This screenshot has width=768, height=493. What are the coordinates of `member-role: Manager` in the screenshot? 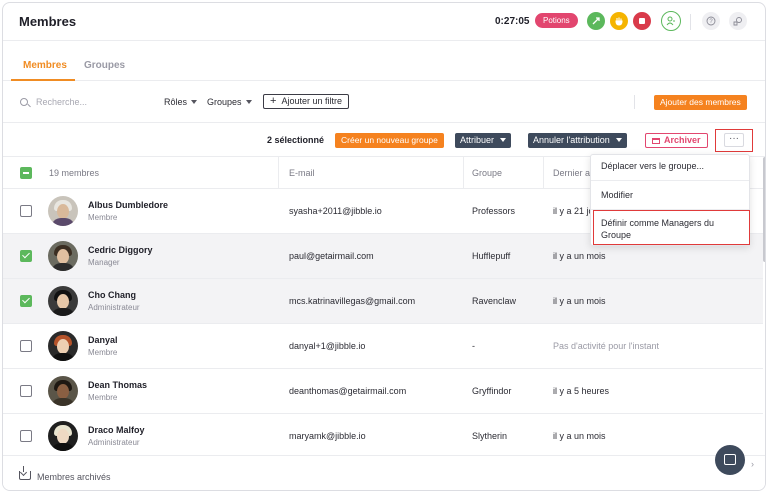 It's located at (104, 262).